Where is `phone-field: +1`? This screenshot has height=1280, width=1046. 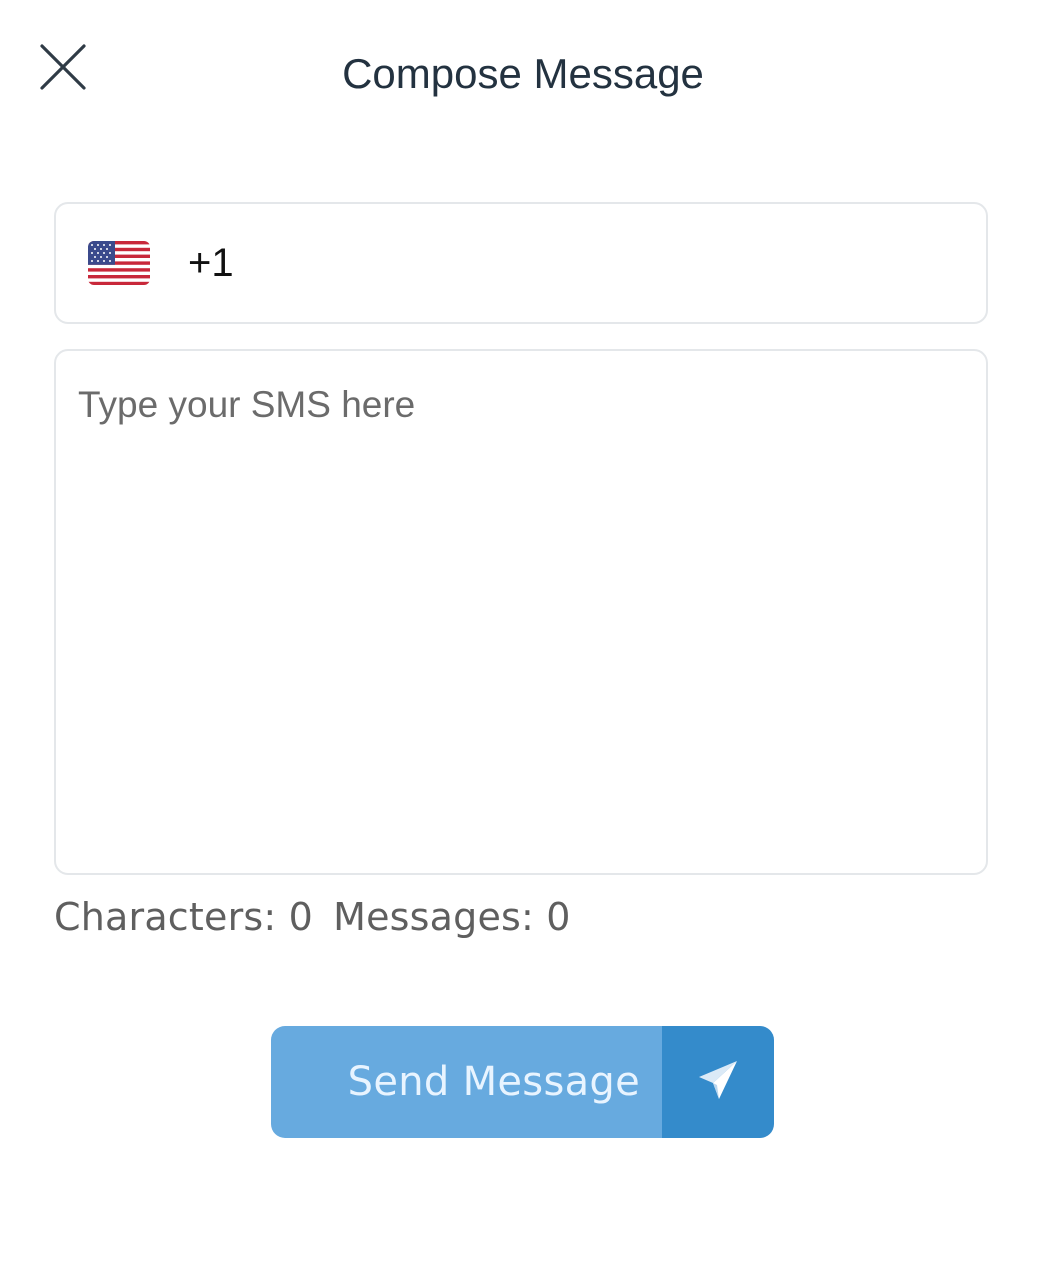 phone-field: +1 is located at coordinates (521, 263).